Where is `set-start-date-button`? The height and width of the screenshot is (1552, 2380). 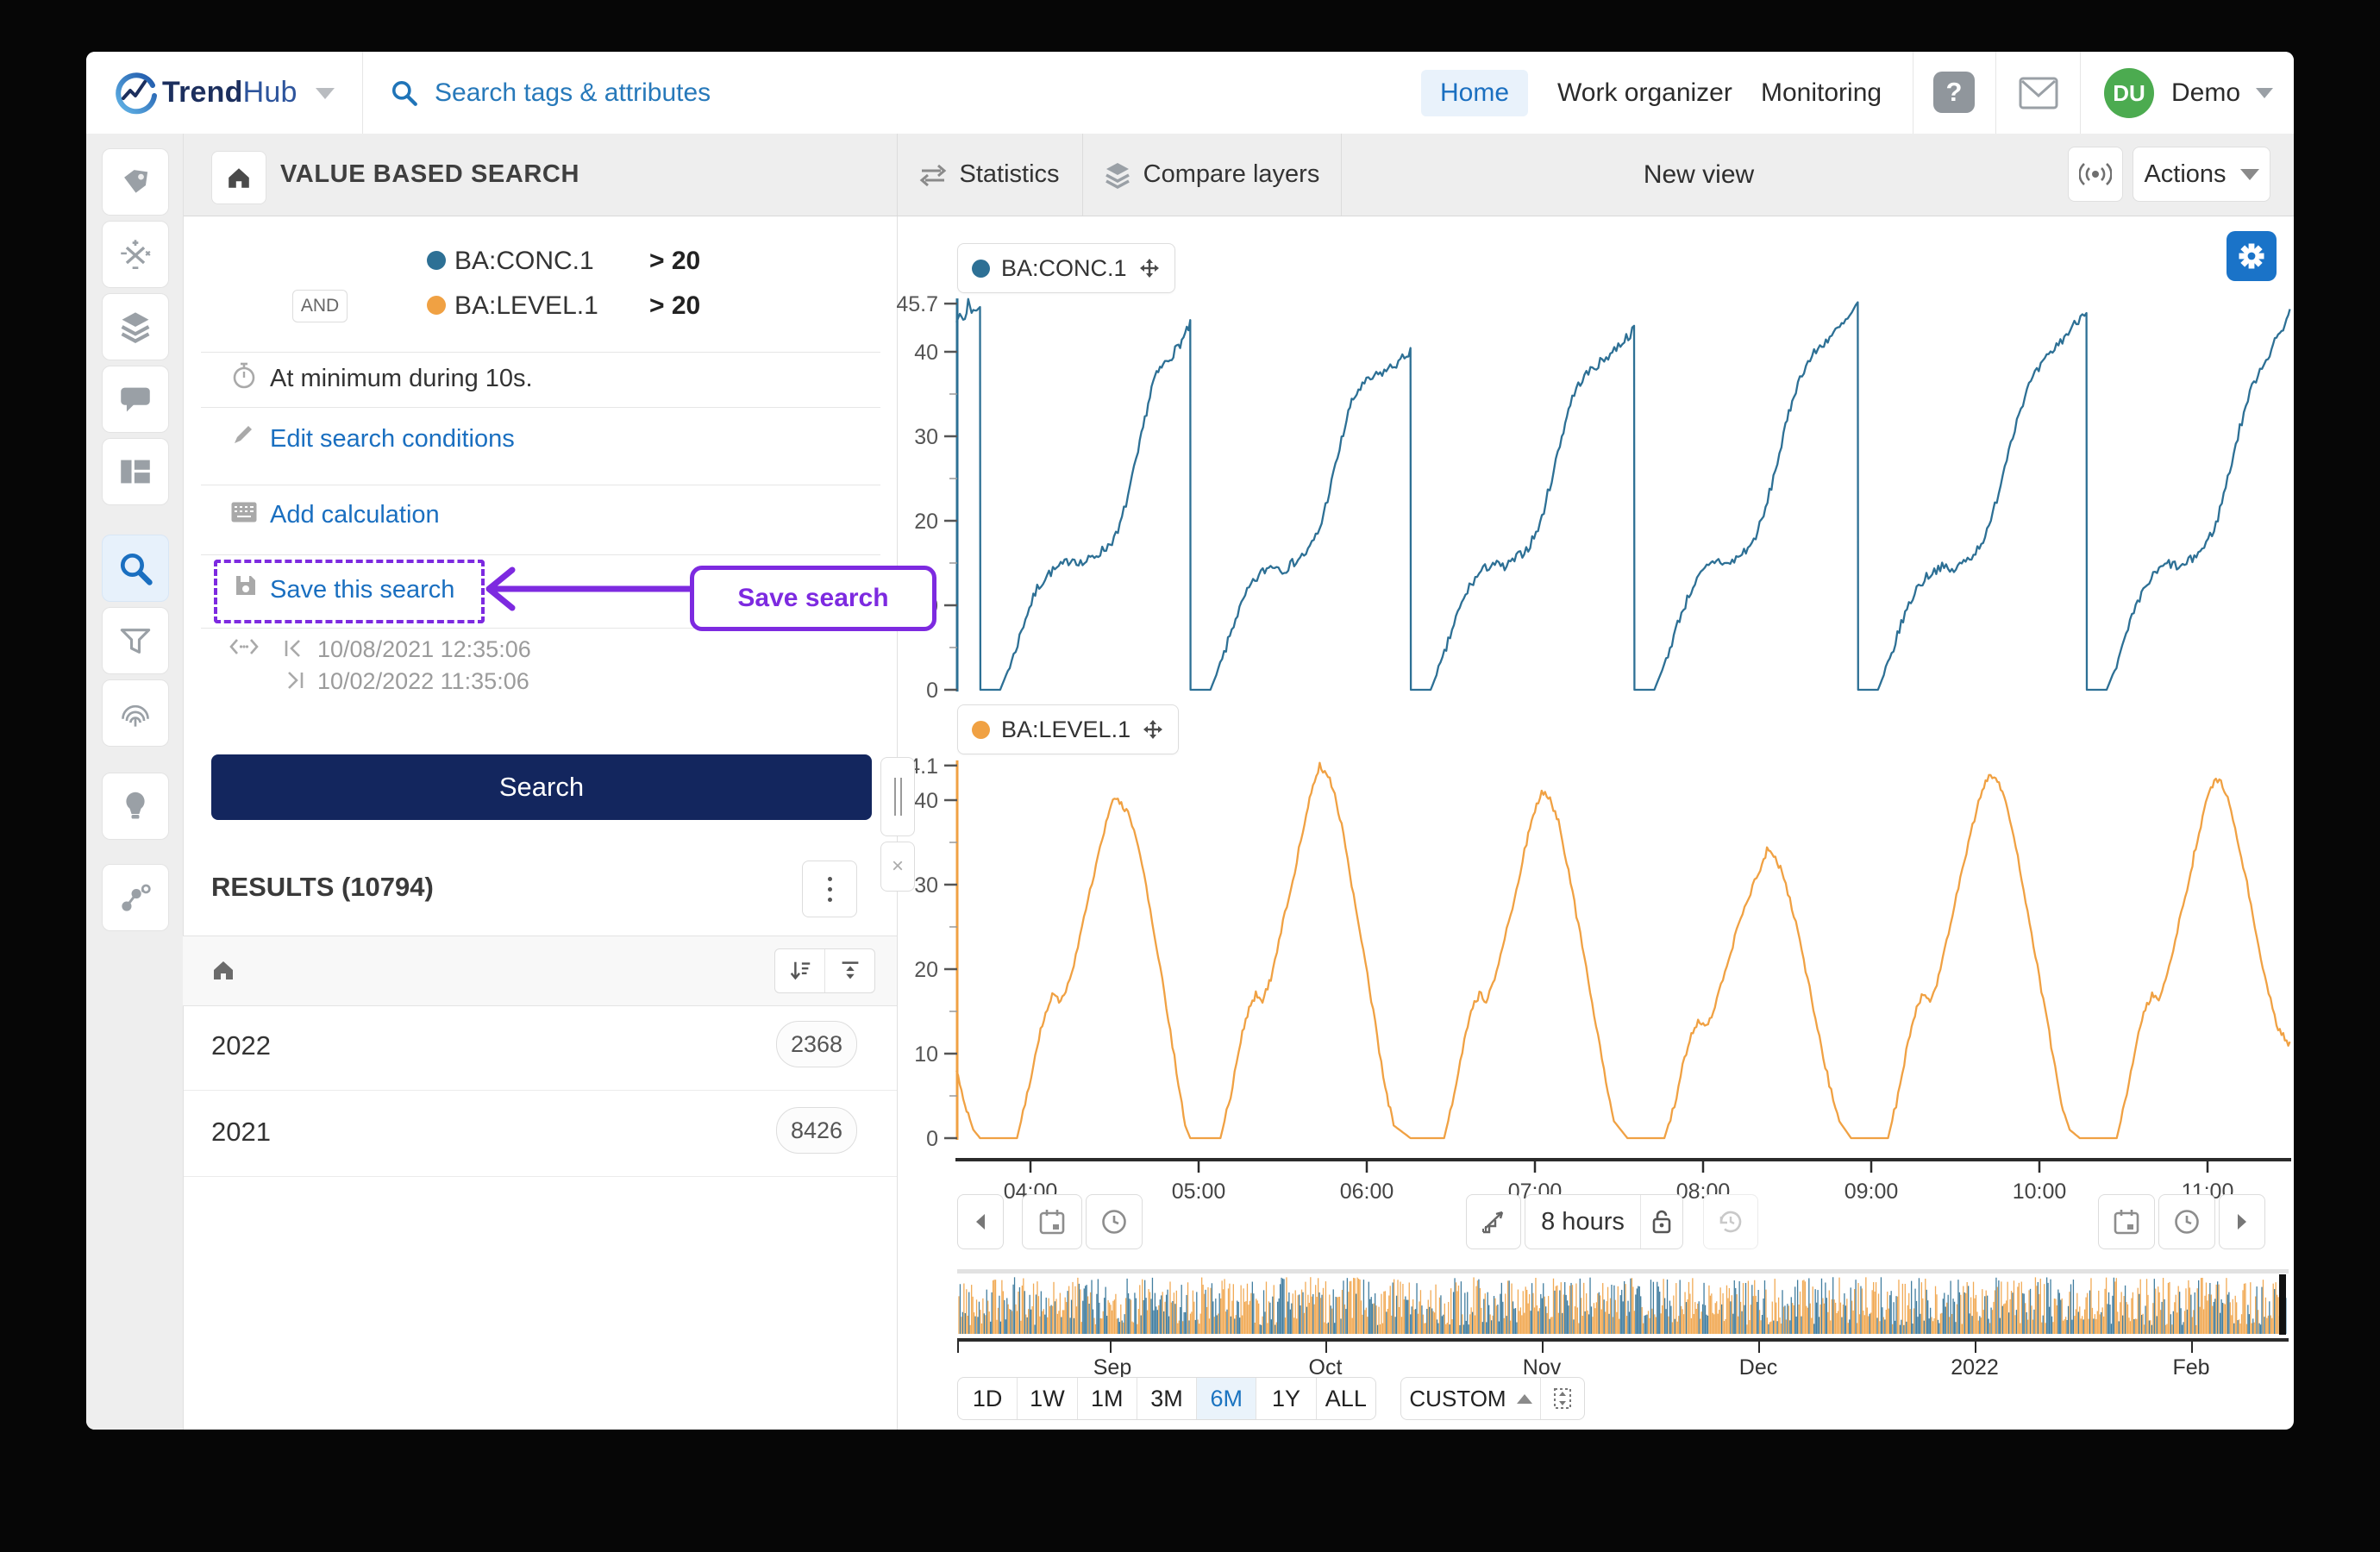
set-start-date-button is located at coordinates (1052, 1222).